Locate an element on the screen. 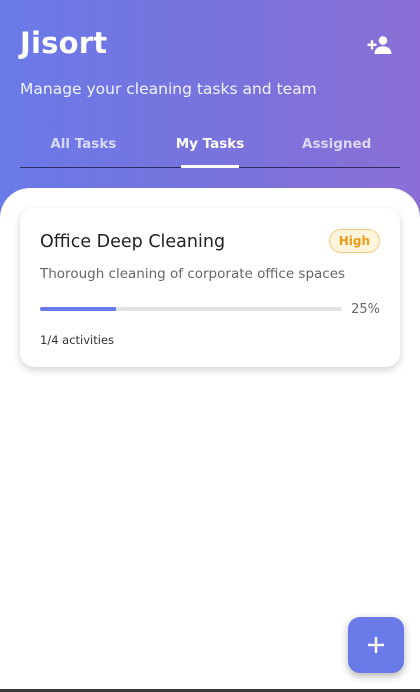 The image size is (420, 692). progress-percent: 25% is located at coordinates (365, 309).